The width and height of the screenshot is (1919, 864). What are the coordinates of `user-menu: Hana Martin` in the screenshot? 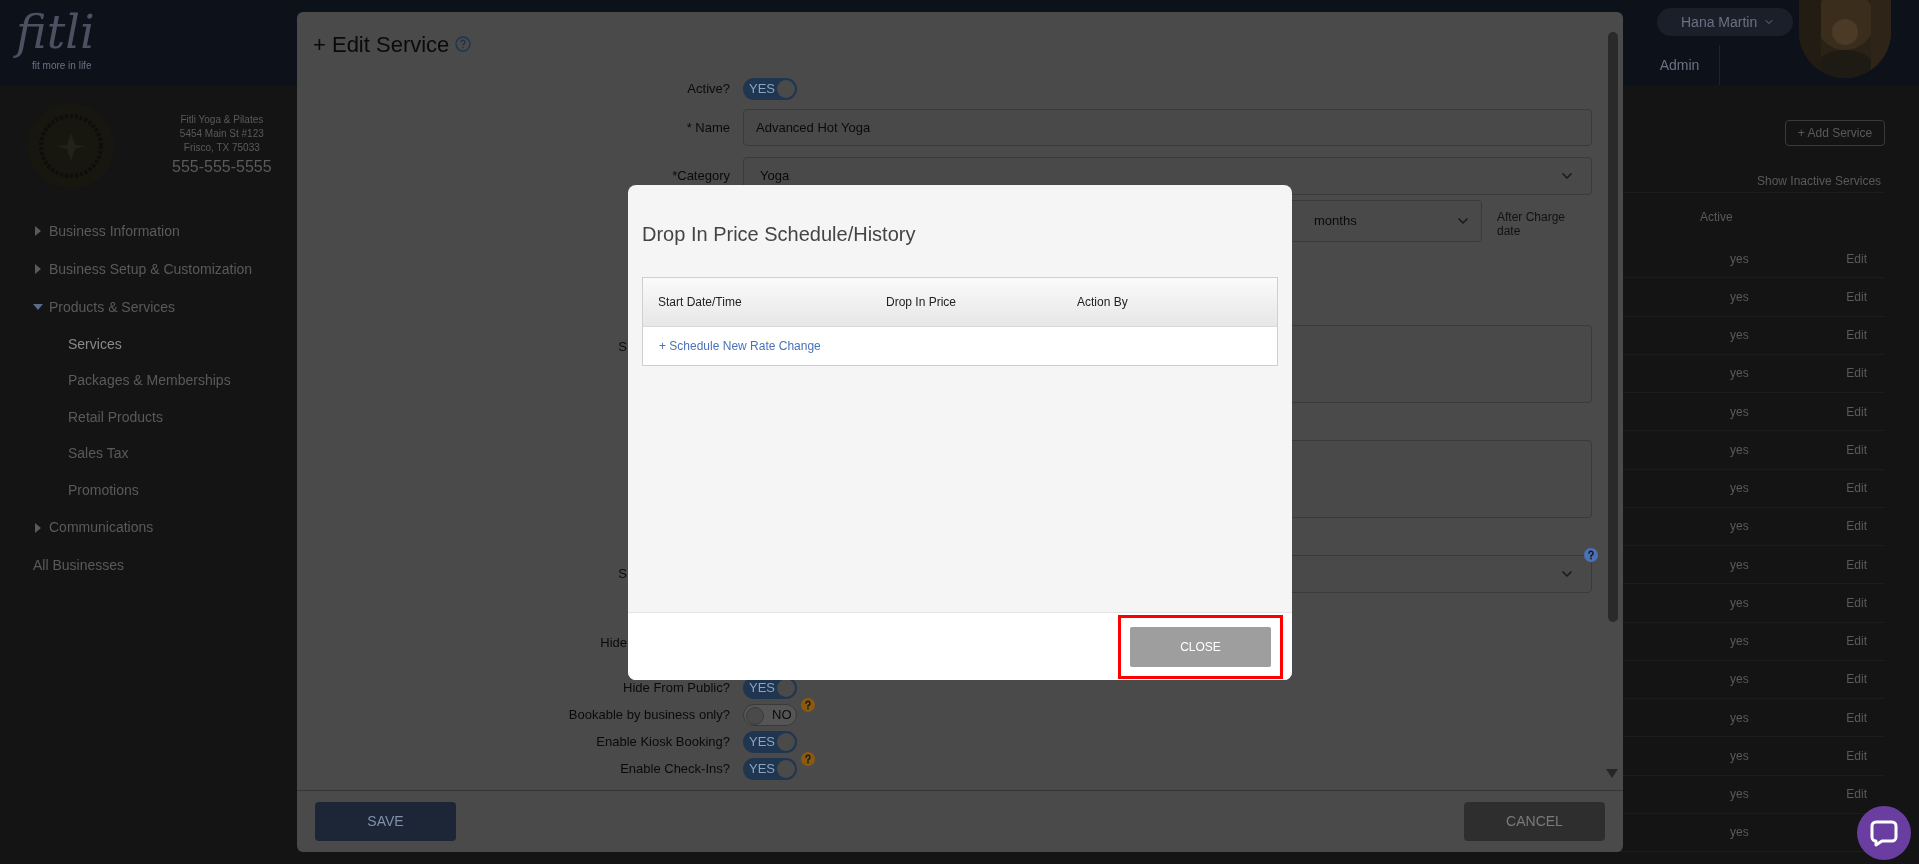 It's located at (1725, 22).